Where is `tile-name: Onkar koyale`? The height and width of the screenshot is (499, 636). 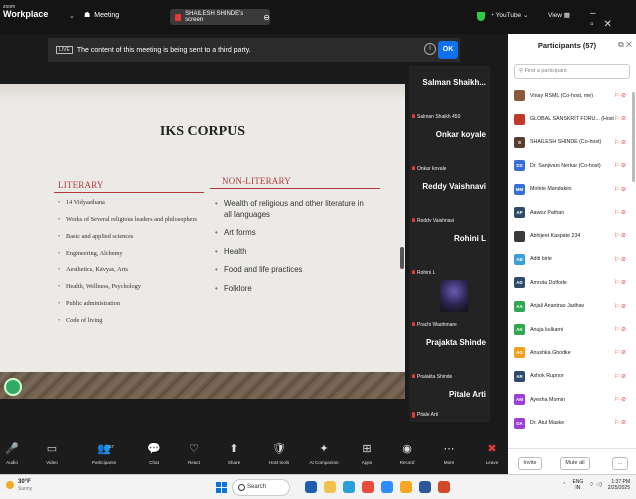 tile-name: Onkar koyale is located at coordinates (460, 134).